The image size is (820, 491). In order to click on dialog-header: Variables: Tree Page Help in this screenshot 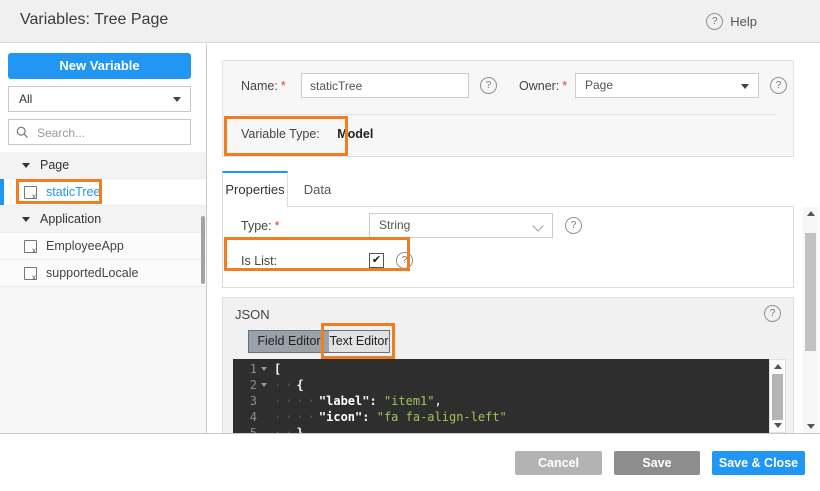, I will do `click(410, 21)`.